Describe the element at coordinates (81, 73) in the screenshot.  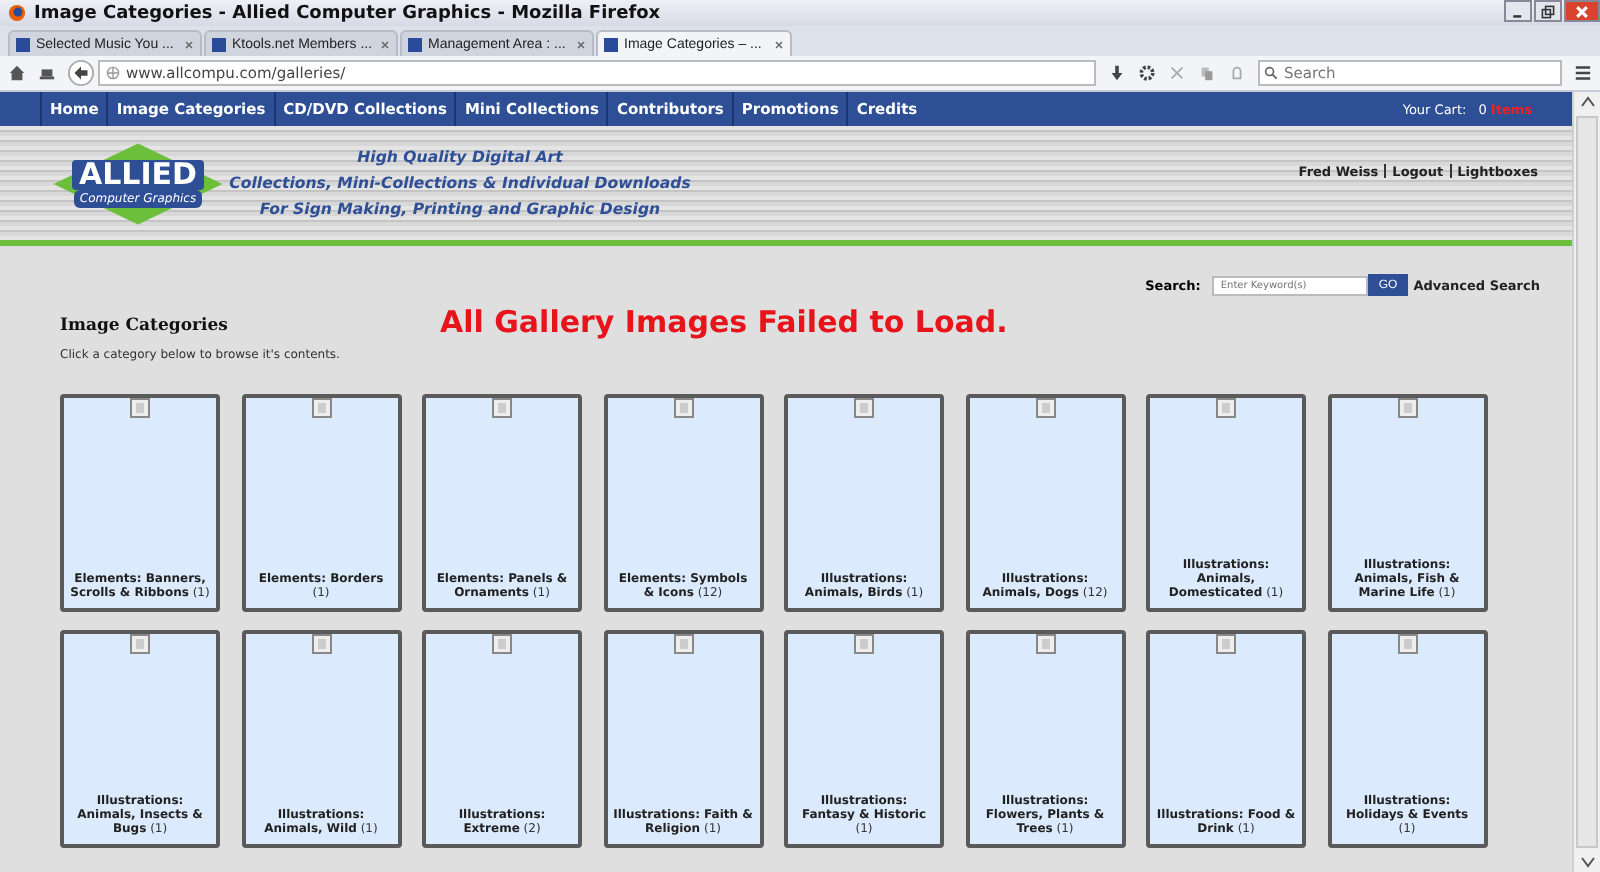
I see `back-icon` at that location.